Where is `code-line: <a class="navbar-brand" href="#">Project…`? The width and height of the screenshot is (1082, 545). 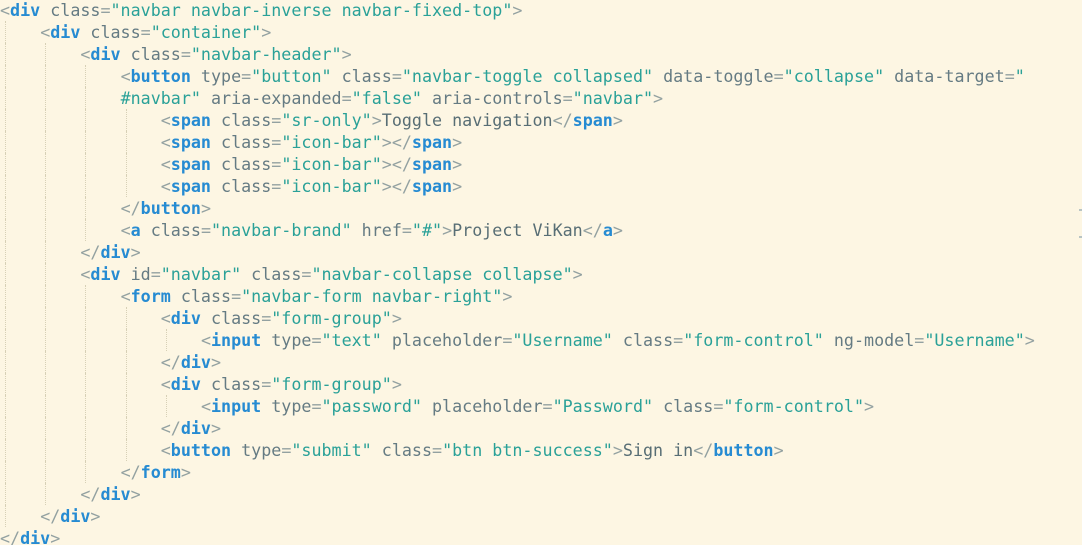
code-line: <a class="navbar-brand" href="#">Project… is located at coordinates (517, 230).